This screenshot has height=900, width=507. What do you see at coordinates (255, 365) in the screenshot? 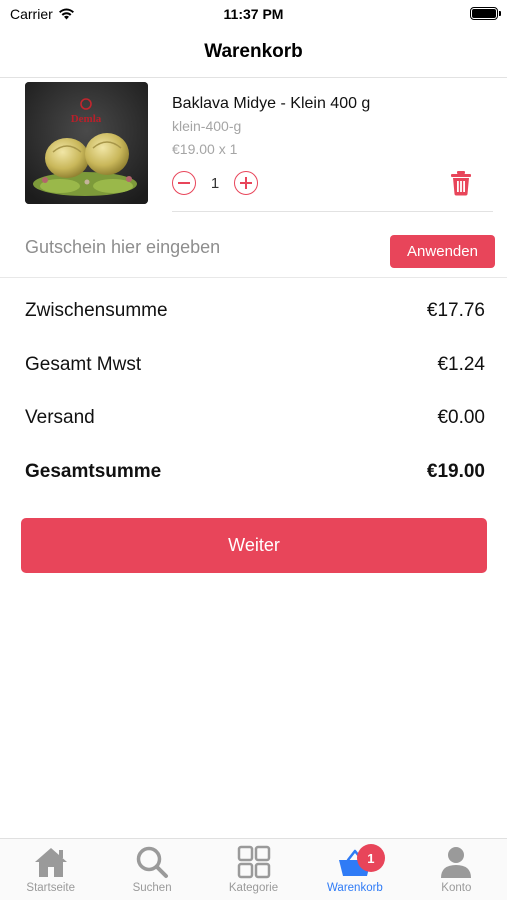
I see `tax-row: Gesamt Mwst €1.24` at bounding box center [255, 365].